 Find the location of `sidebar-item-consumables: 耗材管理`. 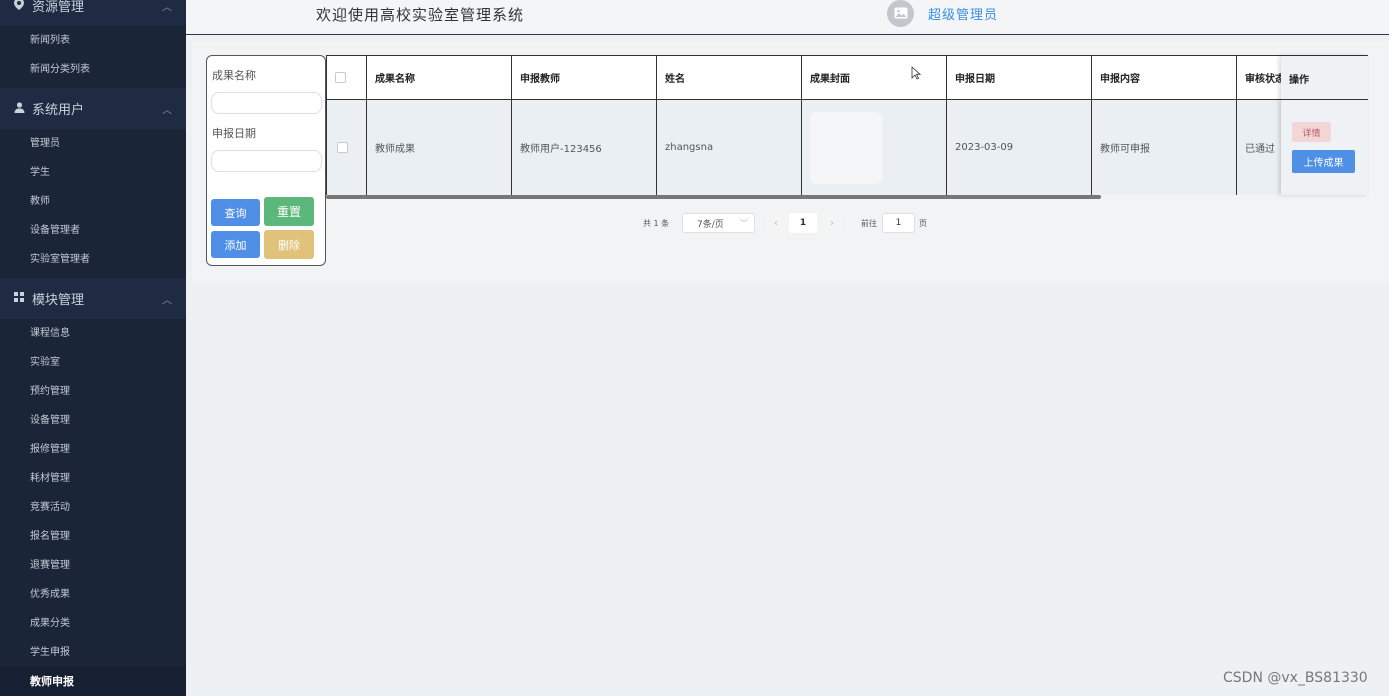

sidebar-item-consumables: 耗材管理 is located at coordinates (93, 478).